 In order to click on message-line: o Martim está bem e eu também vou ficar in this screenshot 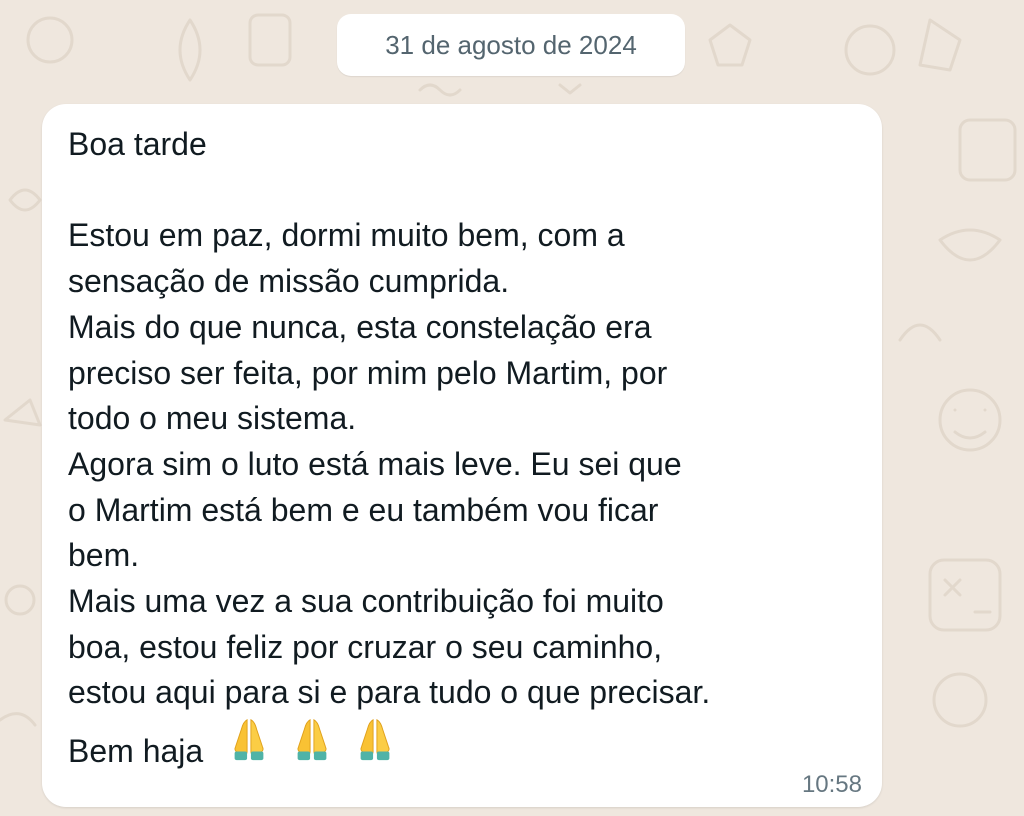, I will do `click(363, 509)`.